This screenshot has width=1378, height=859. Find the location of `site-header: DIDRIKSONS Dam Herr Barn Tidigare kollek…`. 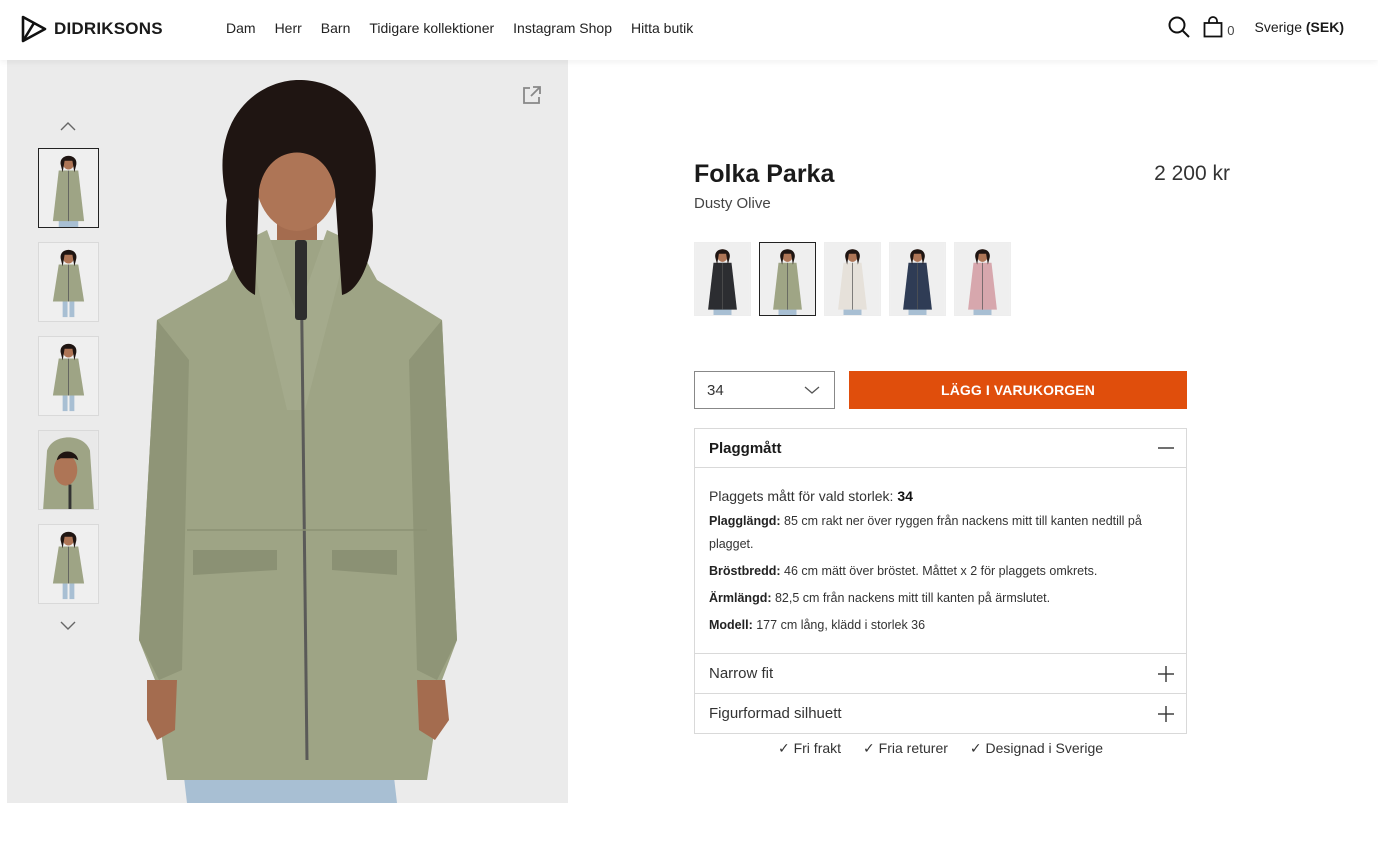

site-header: DIDRIKSONS Dam Herr Barn Tidigare kollek… is located at coordinates (689, 30).